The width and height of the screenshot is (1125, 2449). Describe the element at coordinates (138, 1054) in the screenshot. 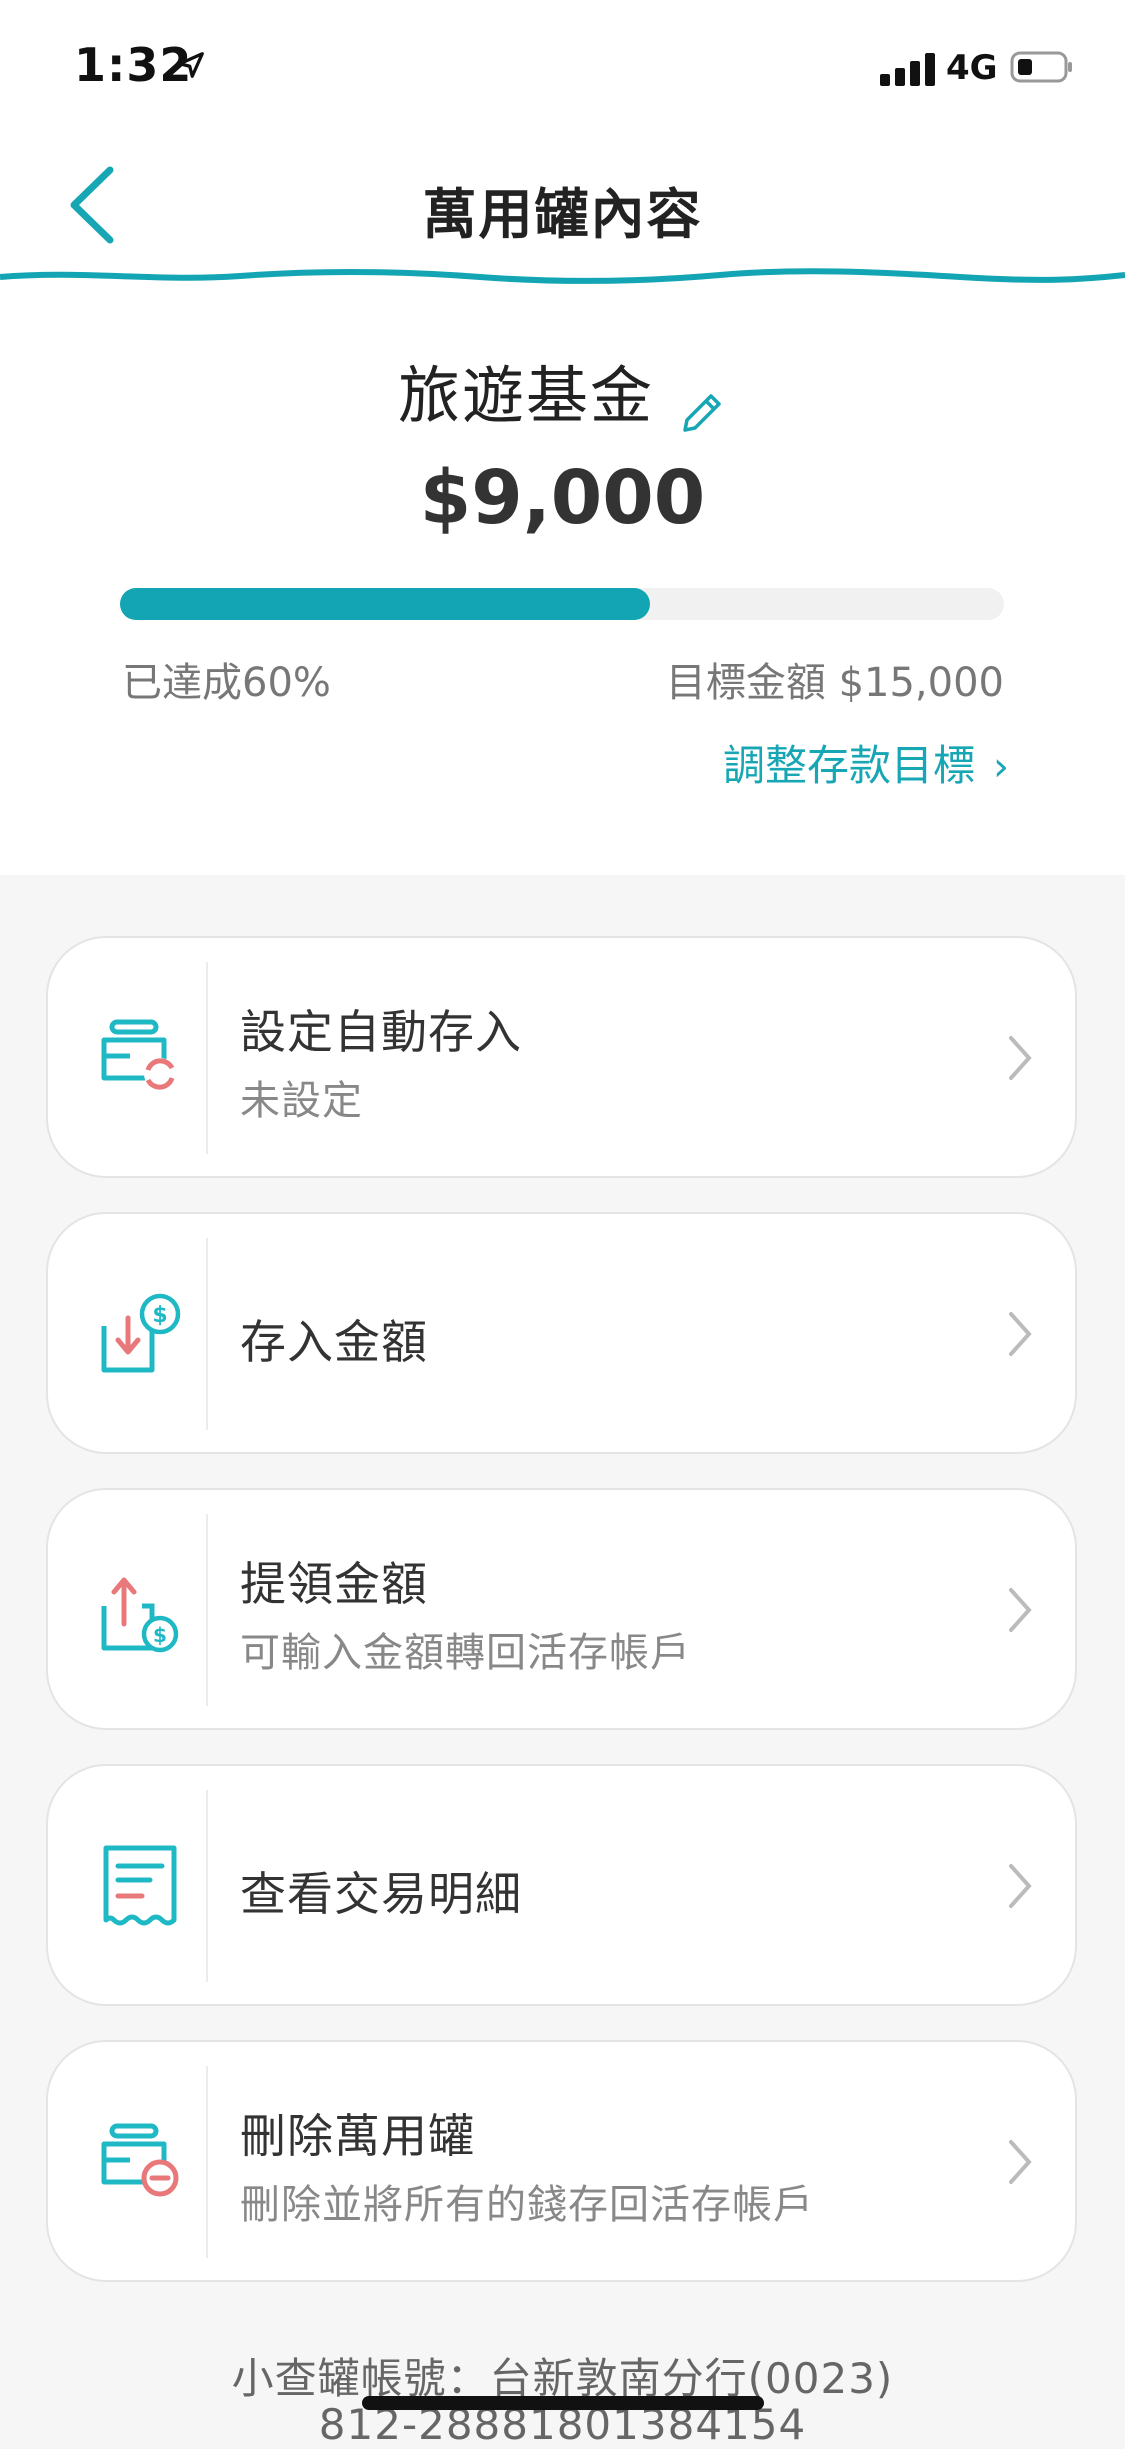

I see `auto-deposit-jar-icon` at that location.